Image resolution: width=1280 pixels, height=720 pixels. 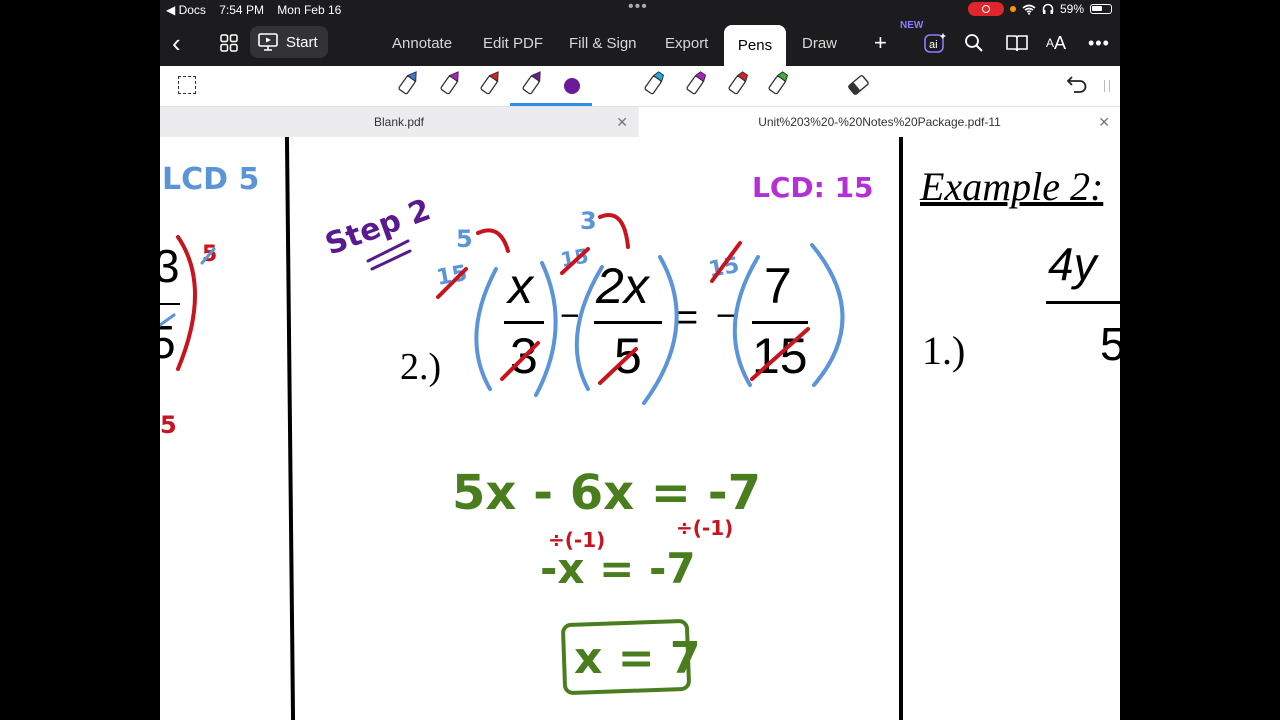 What do you see at coordinates (575, 257) in the screenshot?
I see `cancel-15-b: 15` at bounding box center [575, 257].